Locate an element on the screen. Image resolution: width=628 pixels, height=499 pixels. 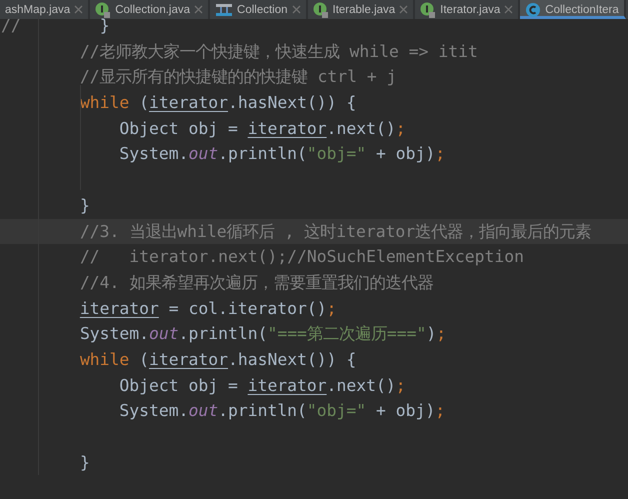
editor-tab: Collection.java is located at coordinates (150, 9).